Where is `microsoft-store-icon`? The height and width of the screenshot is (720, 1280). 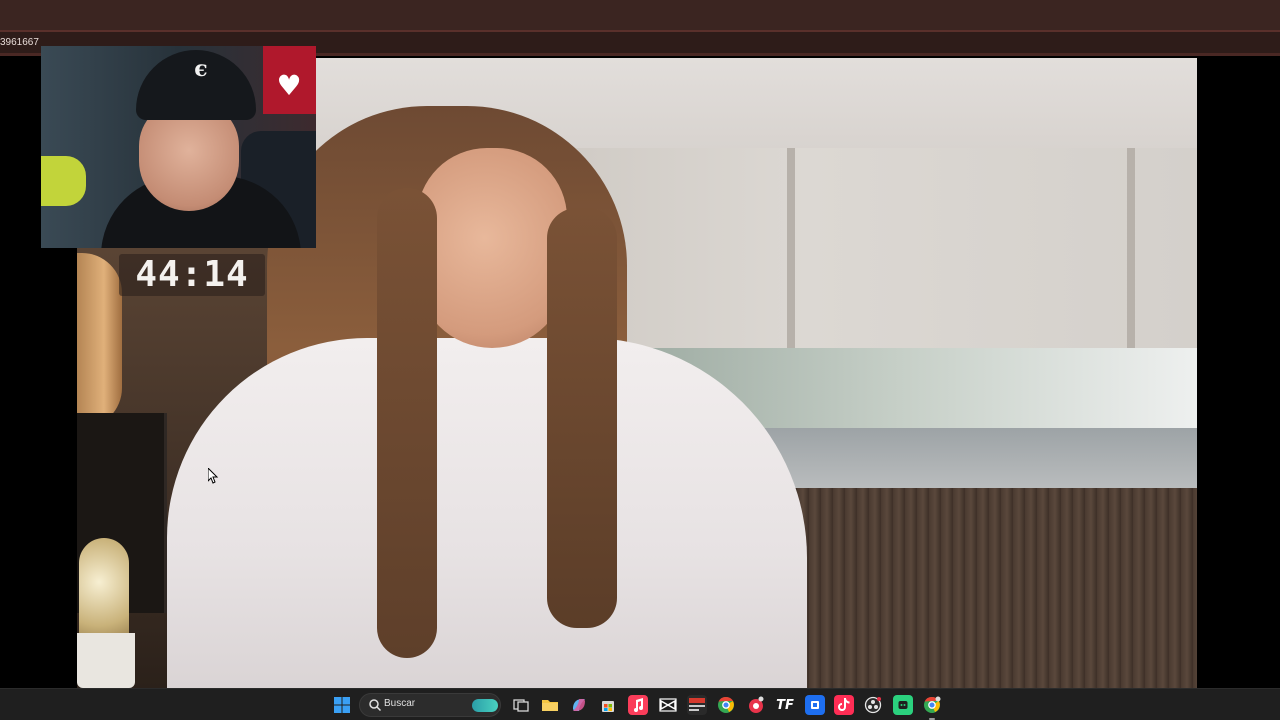
microsoft-store-icon is located at coordinates (608, 705).